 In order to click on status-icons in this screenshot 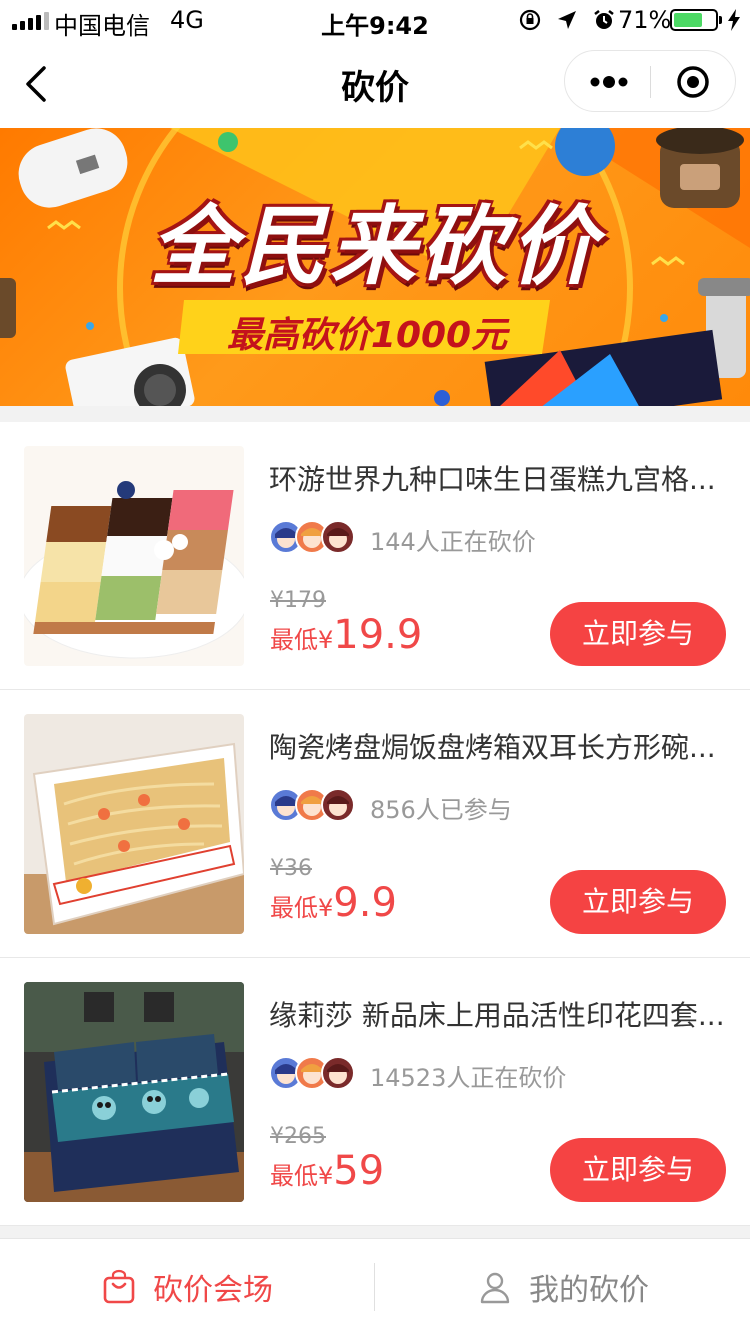, I will do `click(567, 20)`.